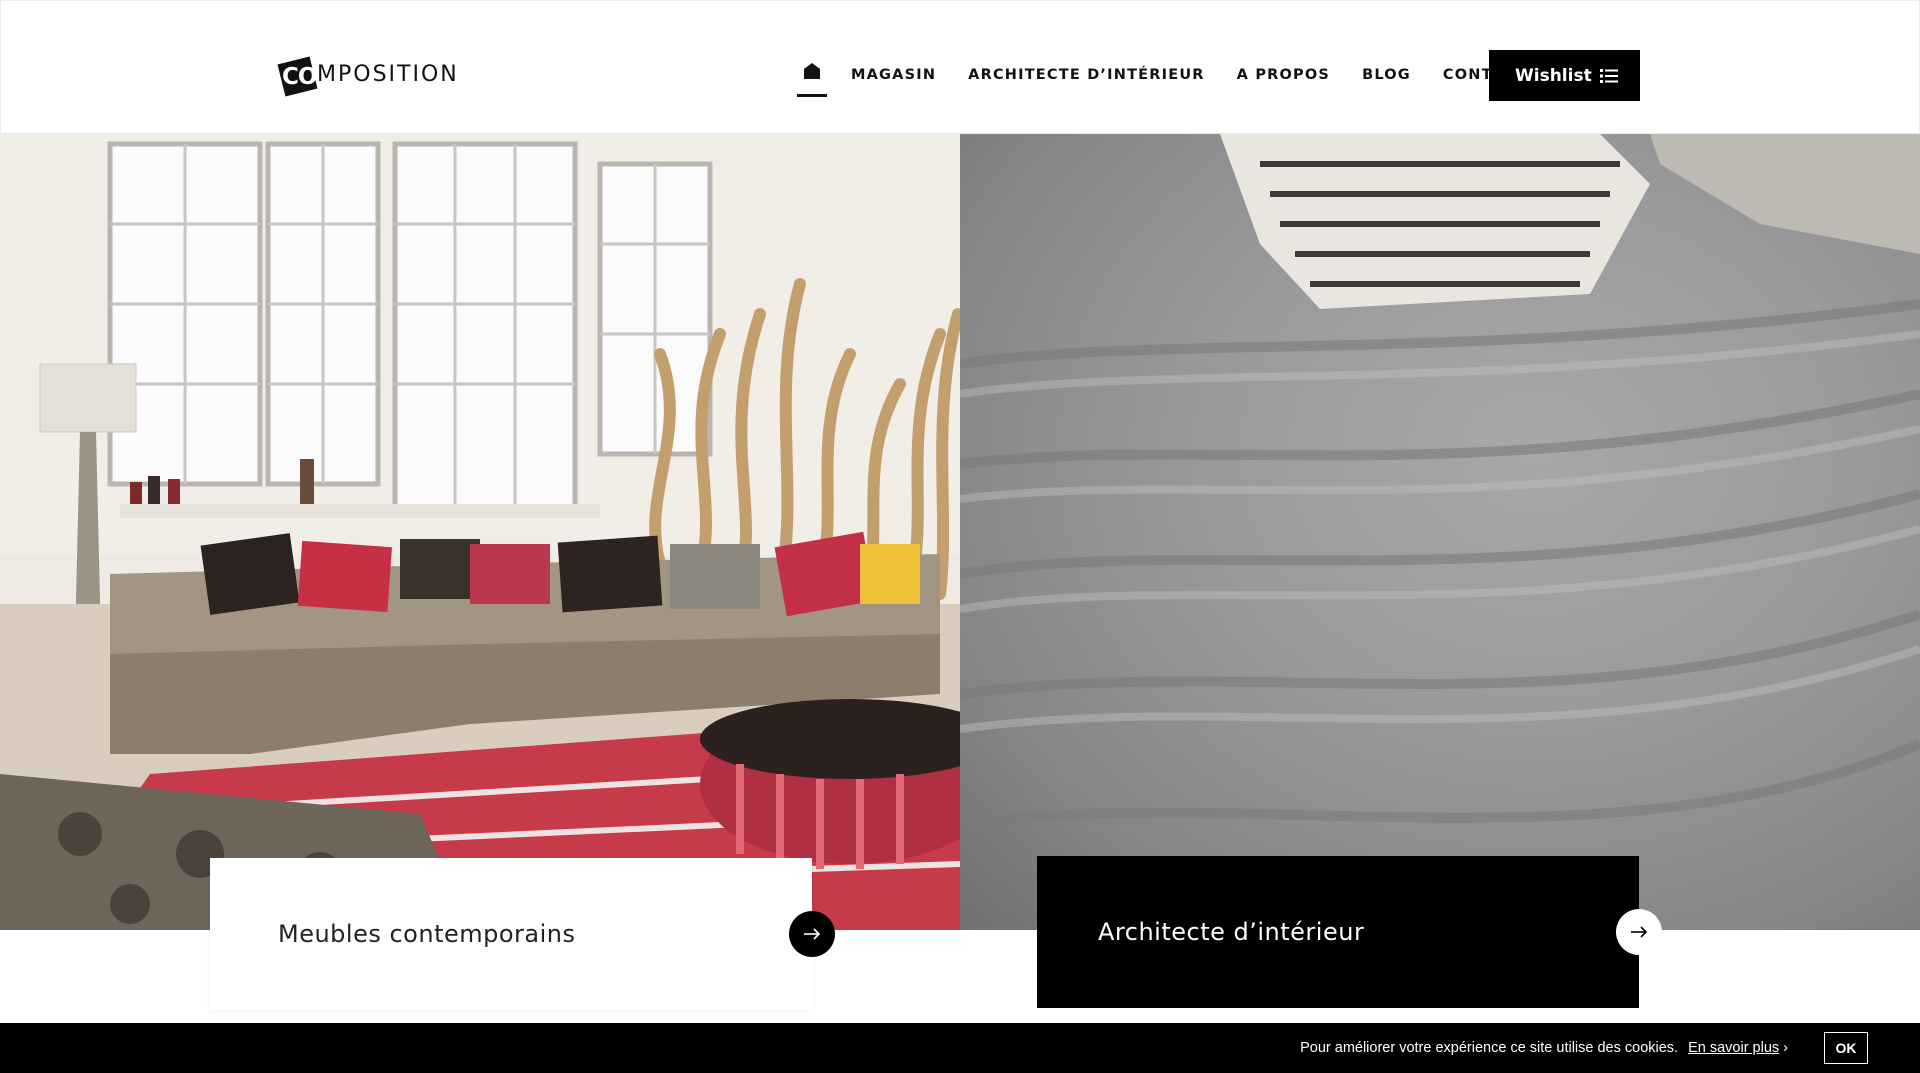 This screenshot has width=1920, height=1073. I want to click on logo-mark-text: CO, so click(299, 77).